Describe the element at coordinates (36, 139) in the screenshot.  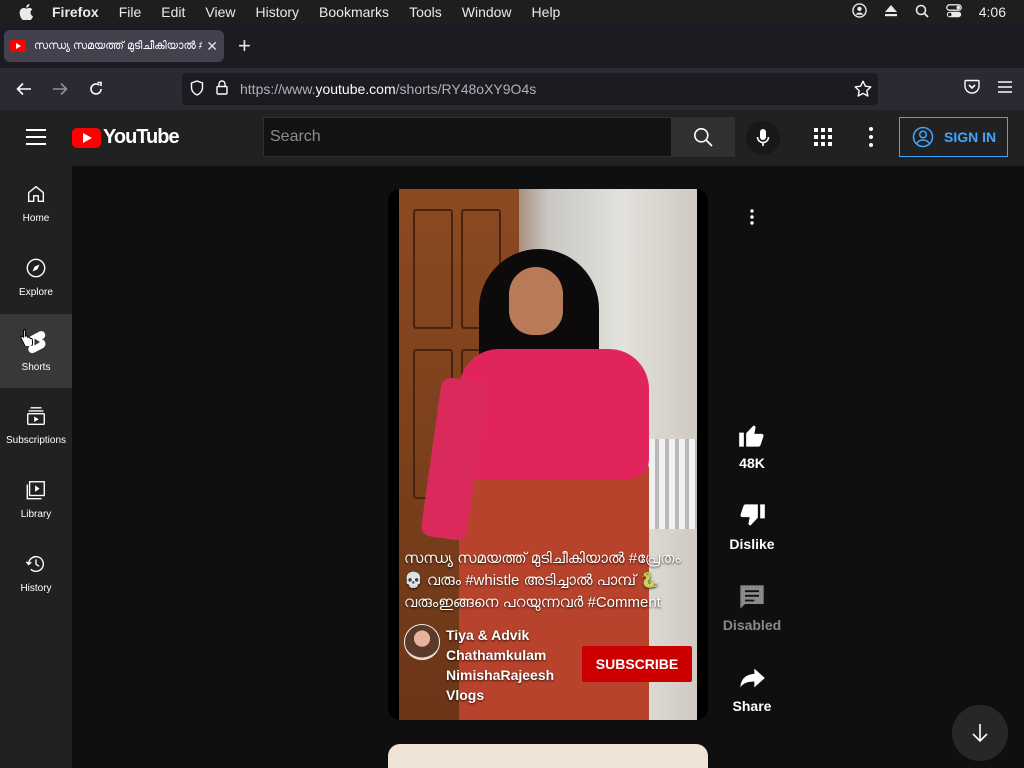
I see `guide-menu-icon` at that location.